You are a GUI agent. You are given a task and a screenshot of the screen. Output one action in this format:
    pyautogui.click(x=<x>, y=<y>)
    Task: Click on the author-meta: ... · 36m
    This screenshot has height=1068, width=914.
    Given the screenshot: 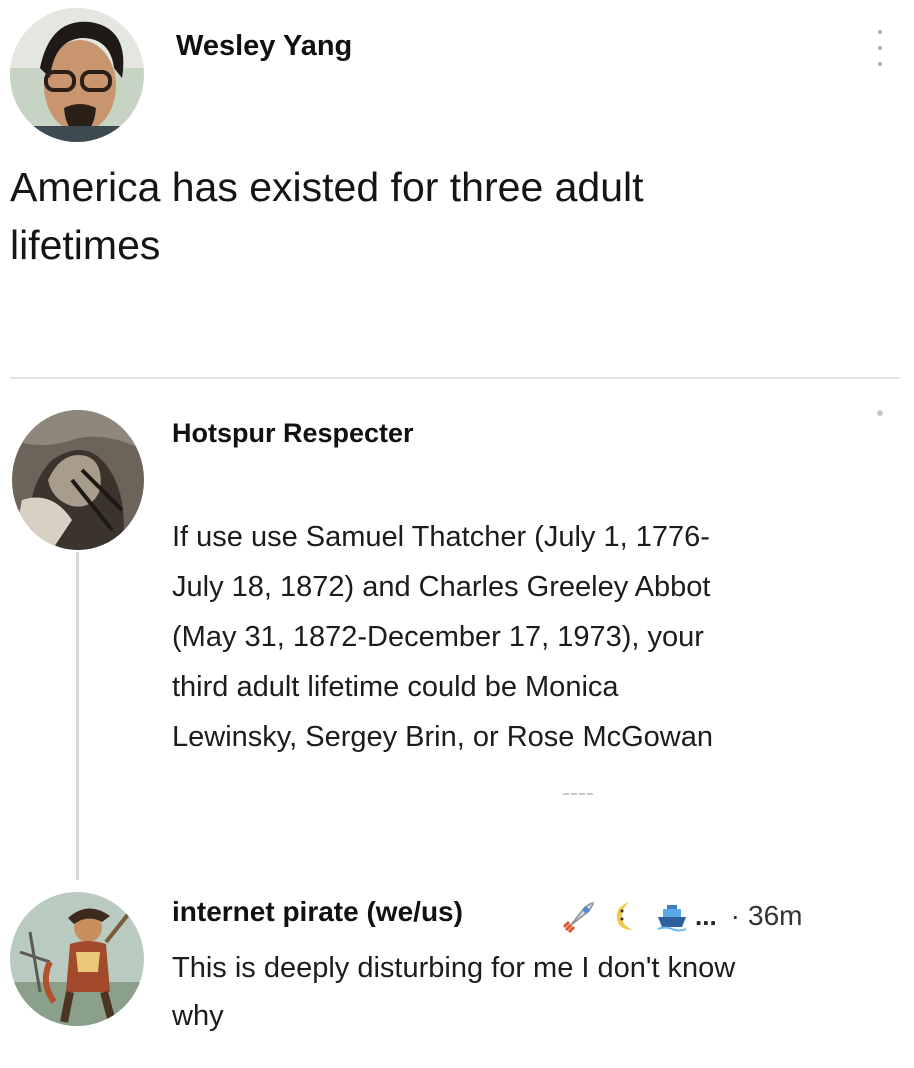 What is the action you would take?
    pyautogui.click(x=682, y=916)
    